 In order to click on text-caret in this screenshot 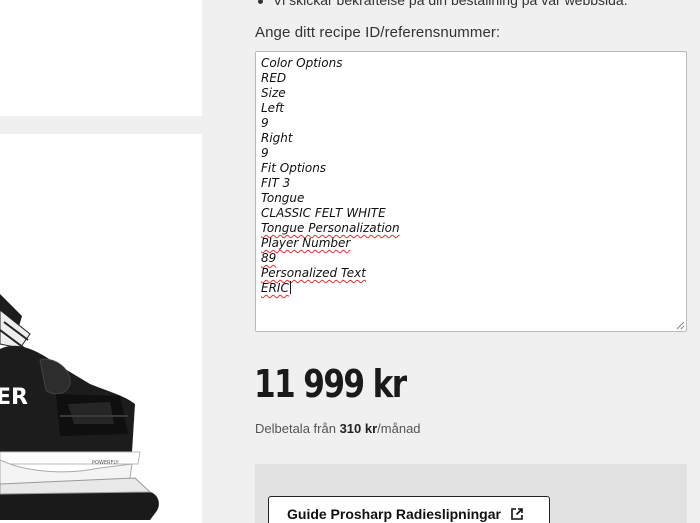, I will do `click(290, 287)`.